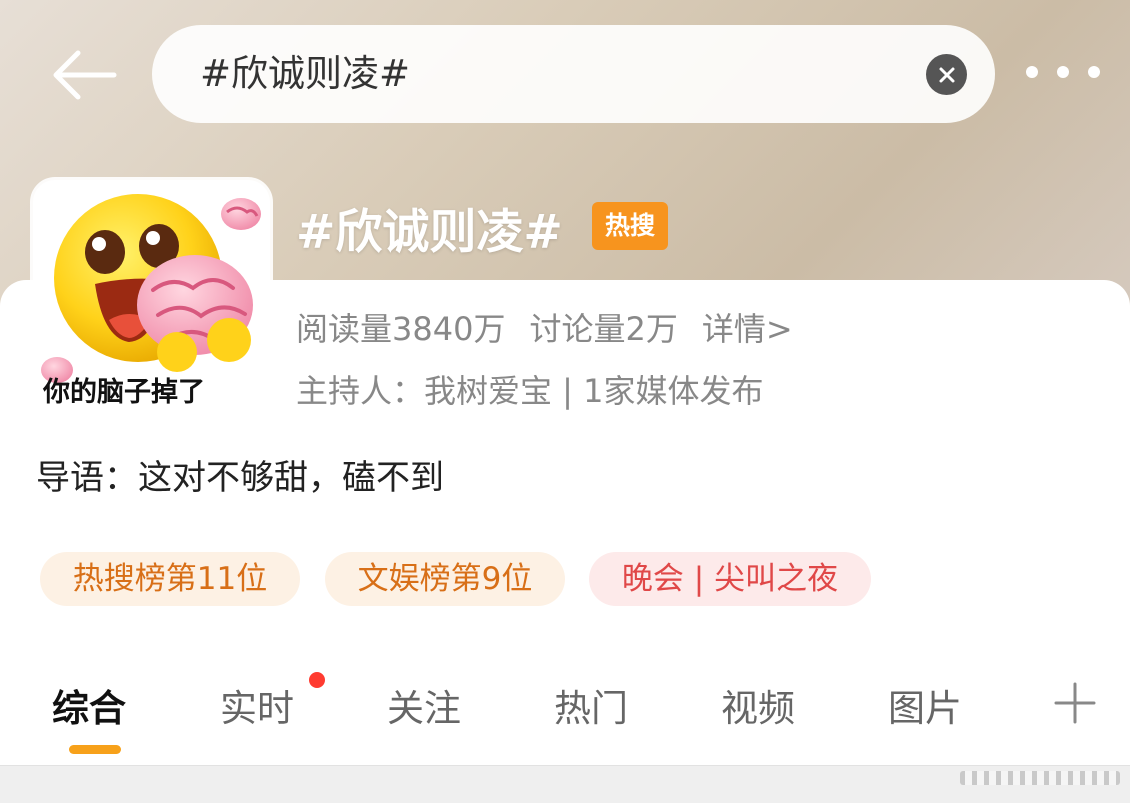  I want to click on tag-entertainment-rank: 文娱榜第9位, so click(445, 579).